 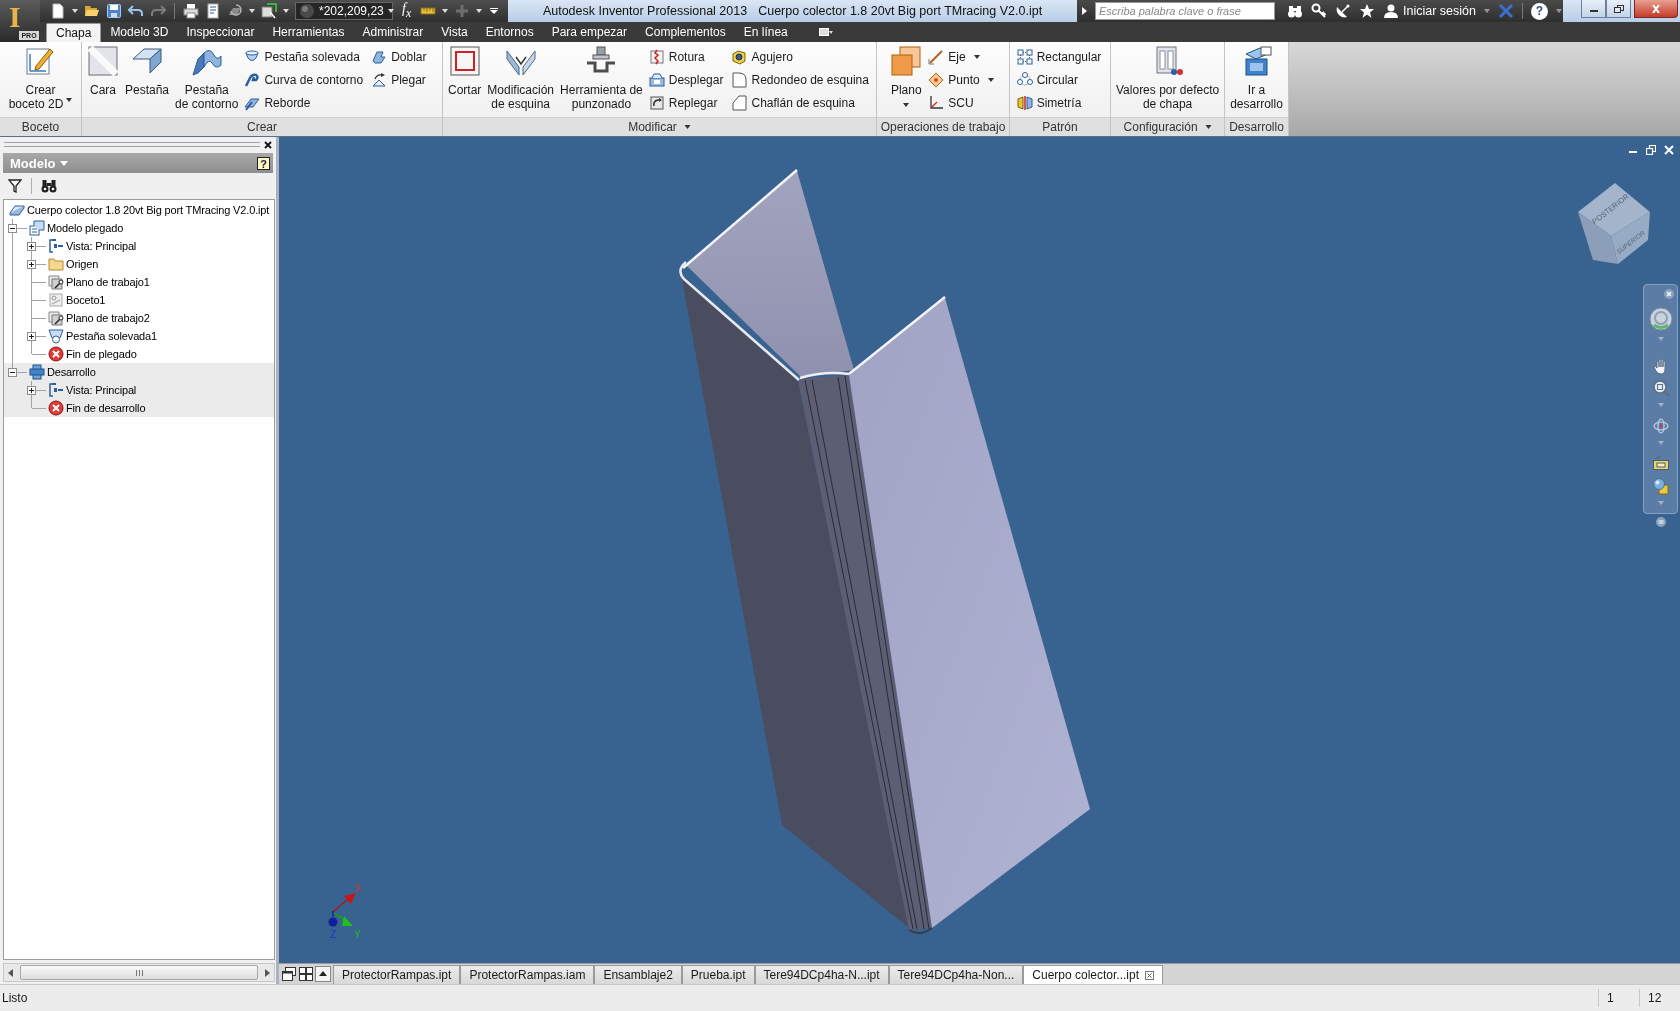 What do you see at coordinates (1168, 126) in the screenshot?
I see `panel-title: Configuración` at bounding box center [1168, 126].